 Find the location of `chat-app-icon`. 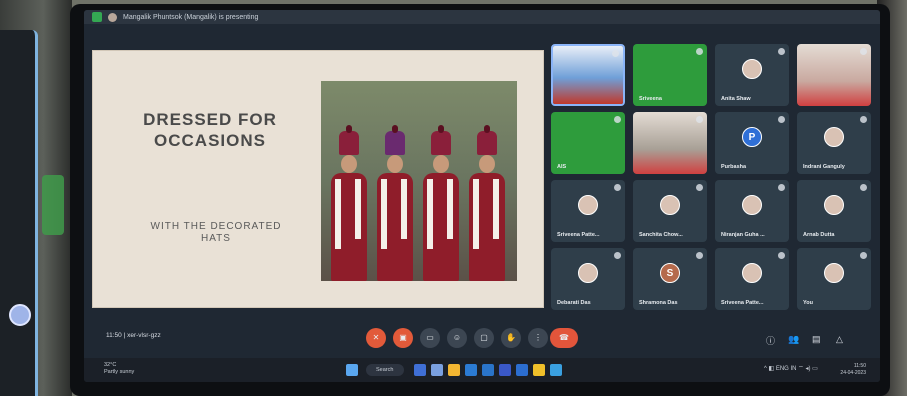

chat-app-icon is located at coordinates (437, 370).